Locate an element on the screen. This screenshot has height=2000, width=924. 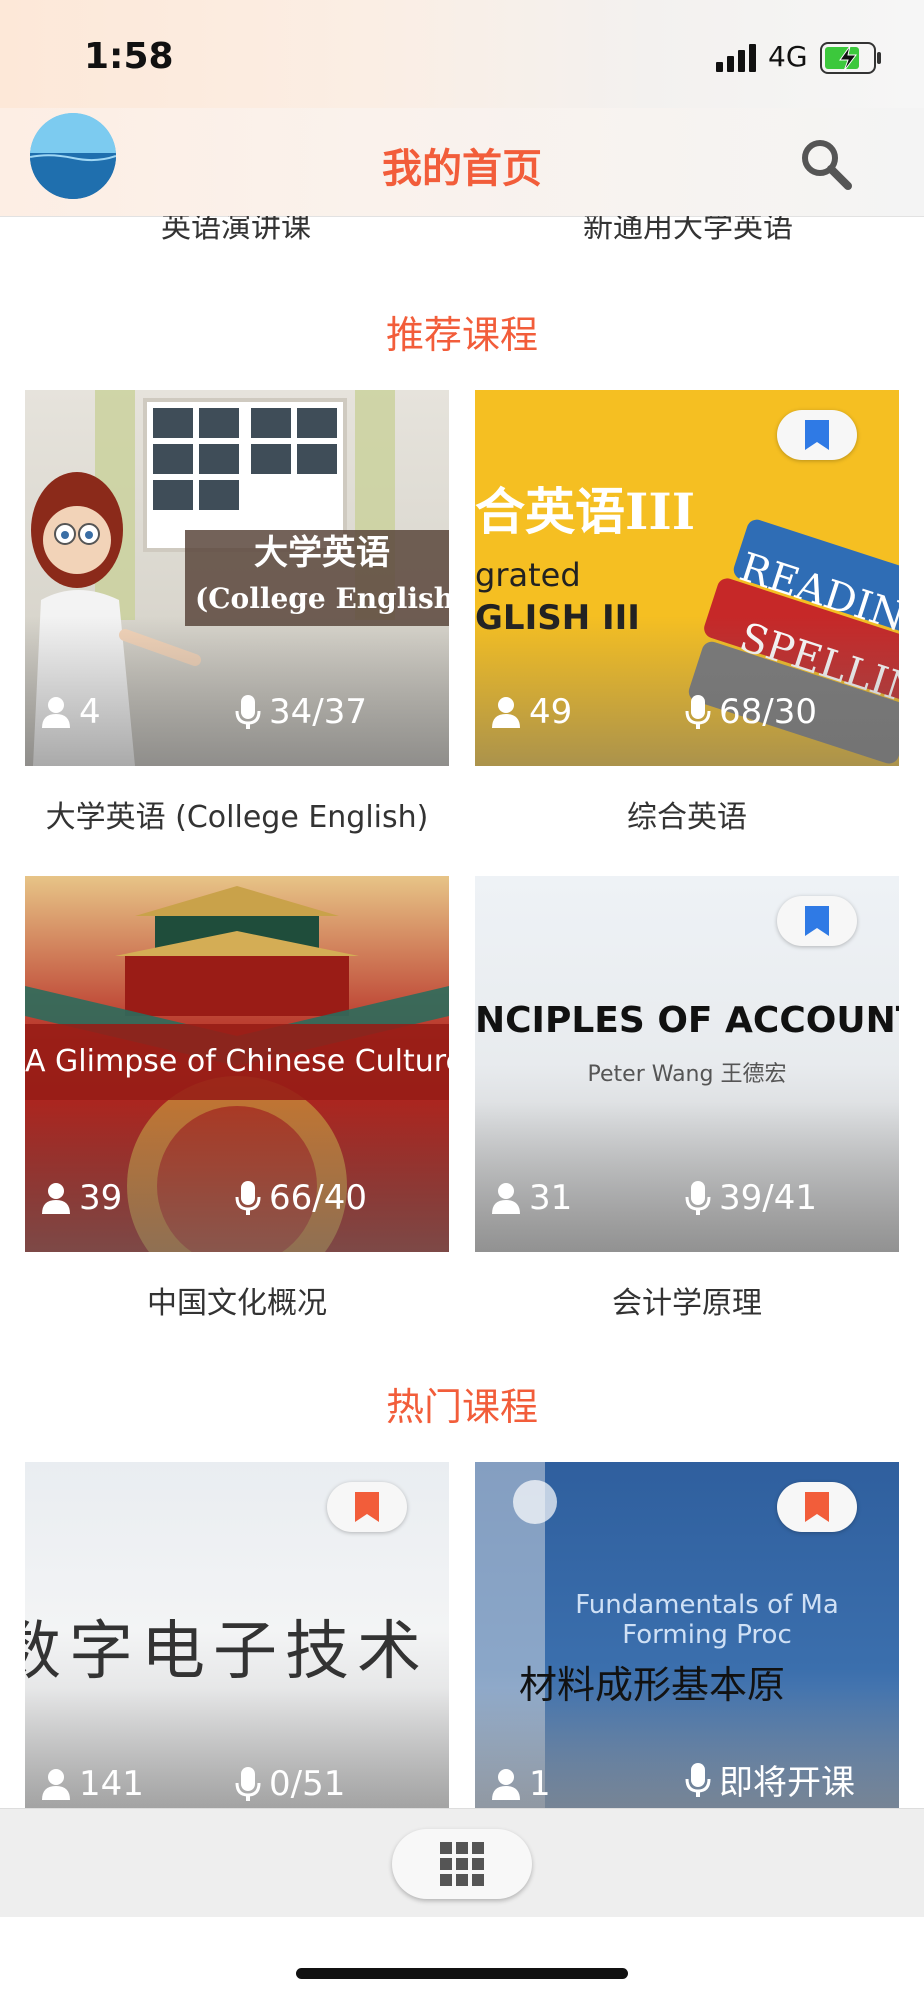
student-count: 31 is located at coordinates (531, 1198).